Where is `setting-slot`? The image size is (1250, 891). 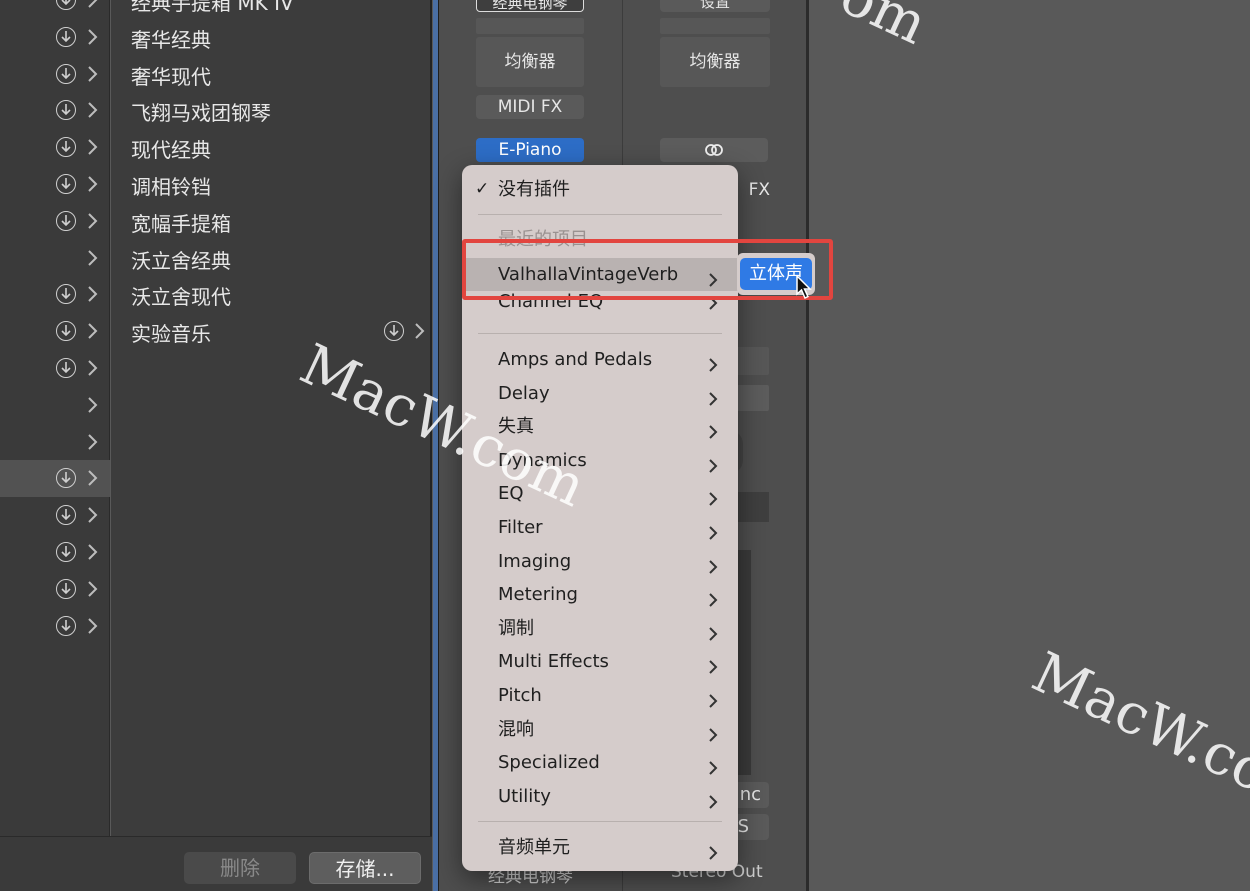 setting-slot is located at coordinates (530, 26).